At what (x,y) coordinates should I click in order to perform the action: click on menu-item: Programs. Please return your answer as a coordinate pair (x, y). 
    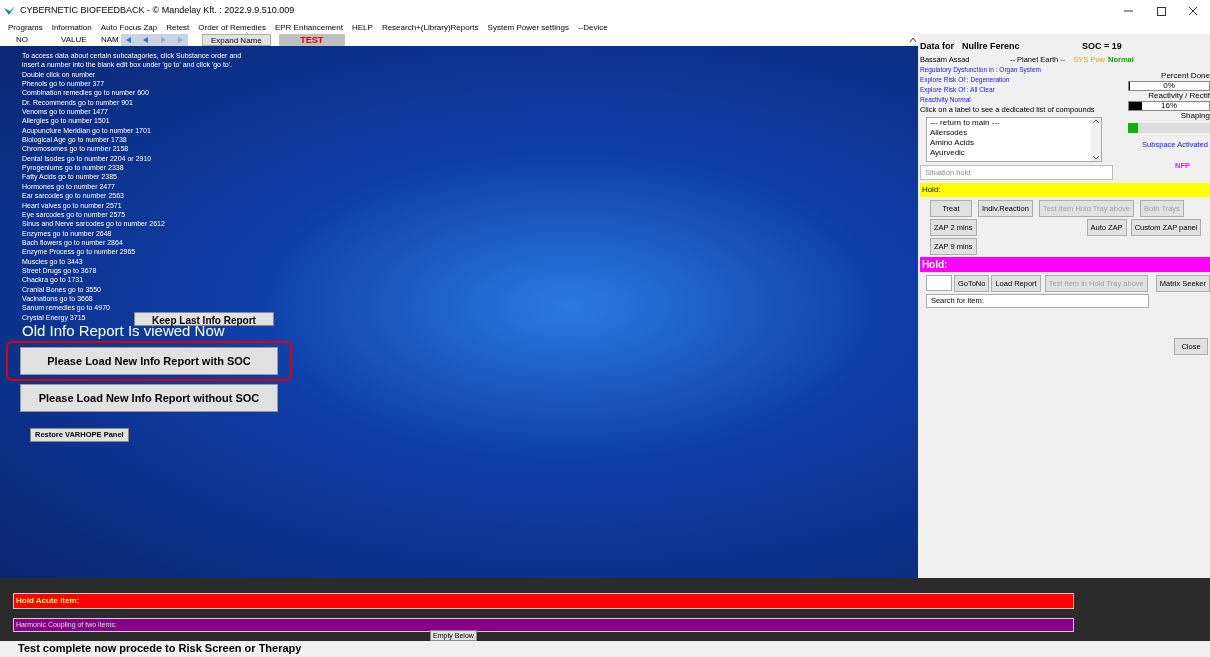
    Looking at the image, I should click on (25, 28).